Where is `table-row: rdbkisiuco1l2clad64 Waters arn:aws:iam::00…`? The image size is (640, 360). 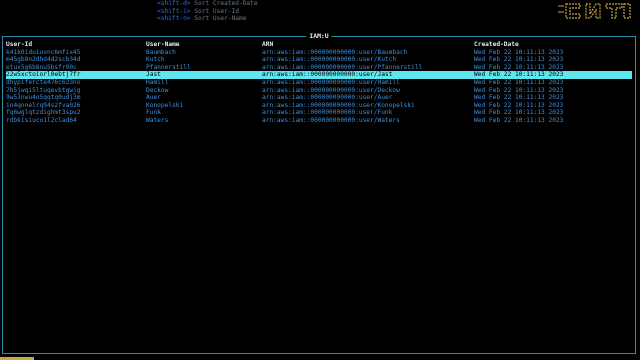
table-row: rdbkisiuco1l2clad64 Waters arn:aws:iam::00… is located at coordinates (319, 121).